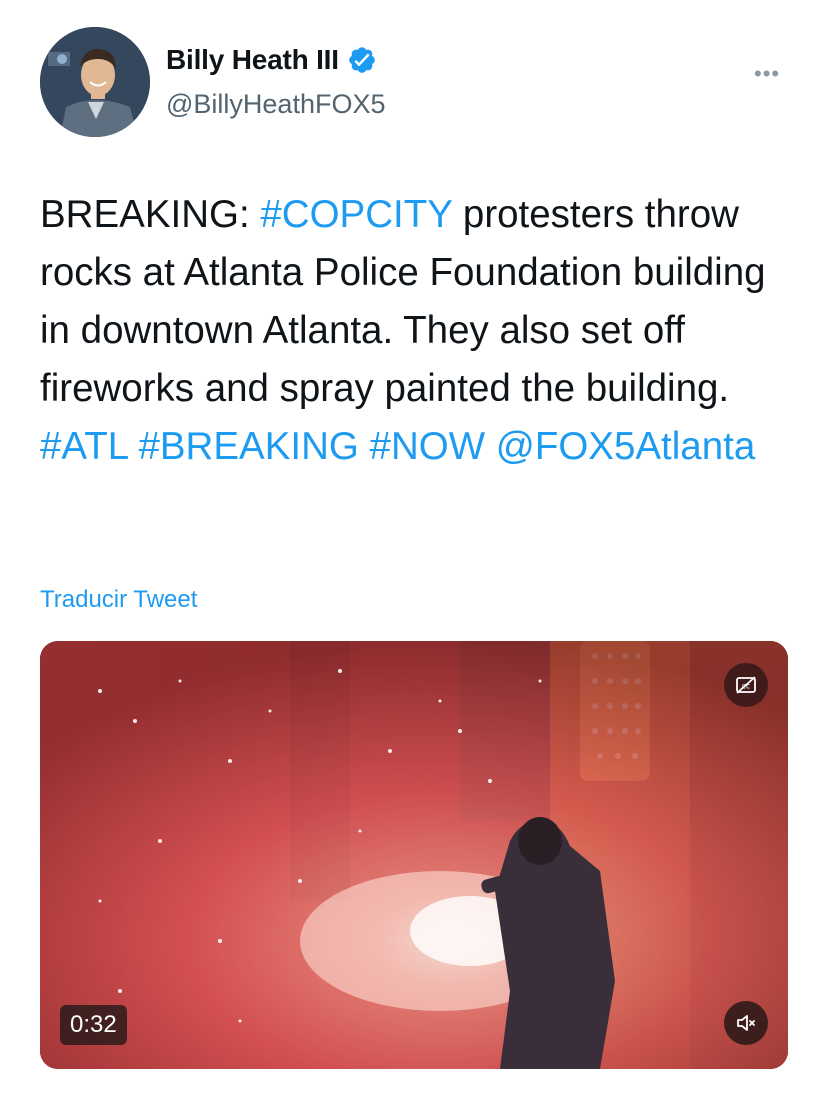  What do you see at coordinates (93, 1025) in the screenshot?
I see `video-duration: 0:32` at bounding box center [93, 1025].